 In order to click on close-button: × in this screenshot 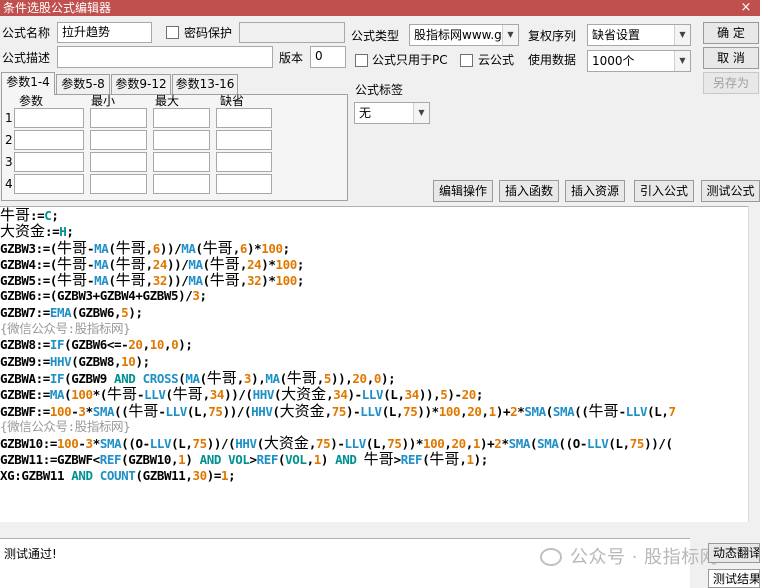, I will do `click(746, 8)`.